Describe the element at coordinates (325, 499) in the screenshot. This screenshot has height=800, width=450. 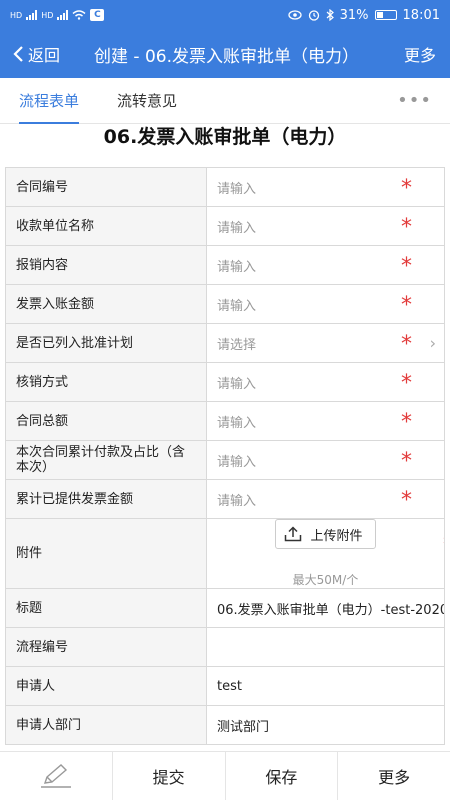
I see `invoice-cumulative-input: 请输入 *` at that location.